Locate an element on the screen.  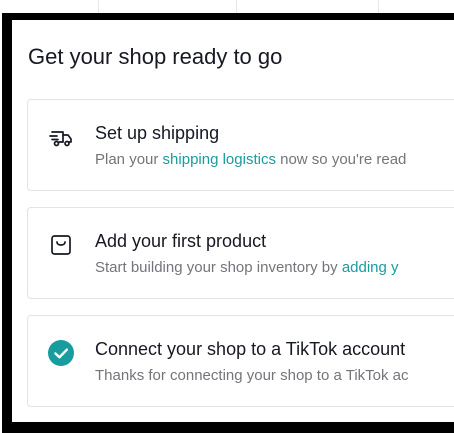
checkmark-circle-icon is located at coordinates (61, 353).